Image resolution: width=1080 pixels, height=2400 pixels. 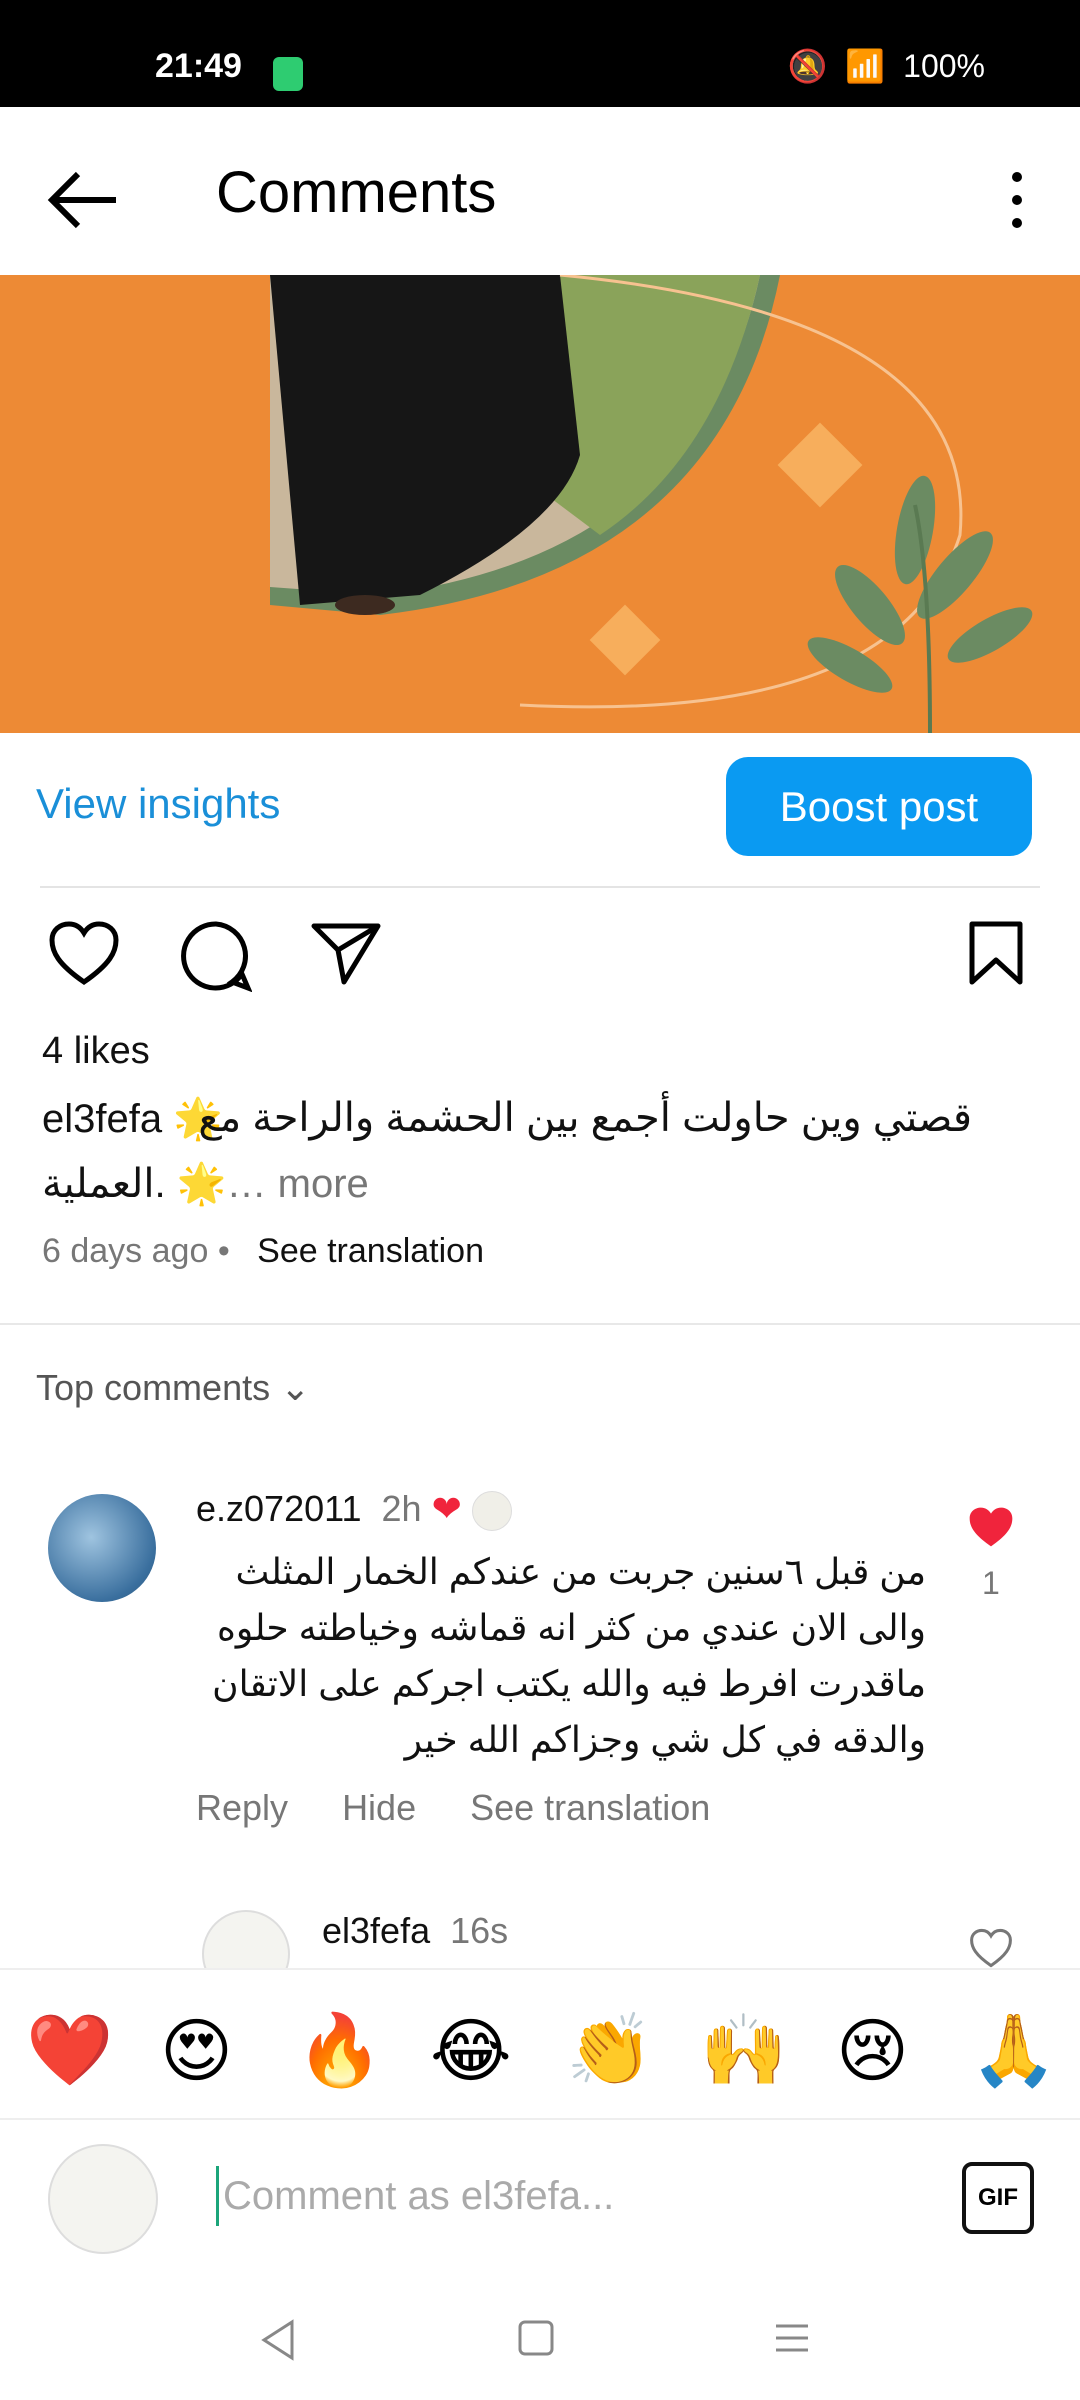 I want to click on creator-avatar-icon, so click(x=491, y=1511).